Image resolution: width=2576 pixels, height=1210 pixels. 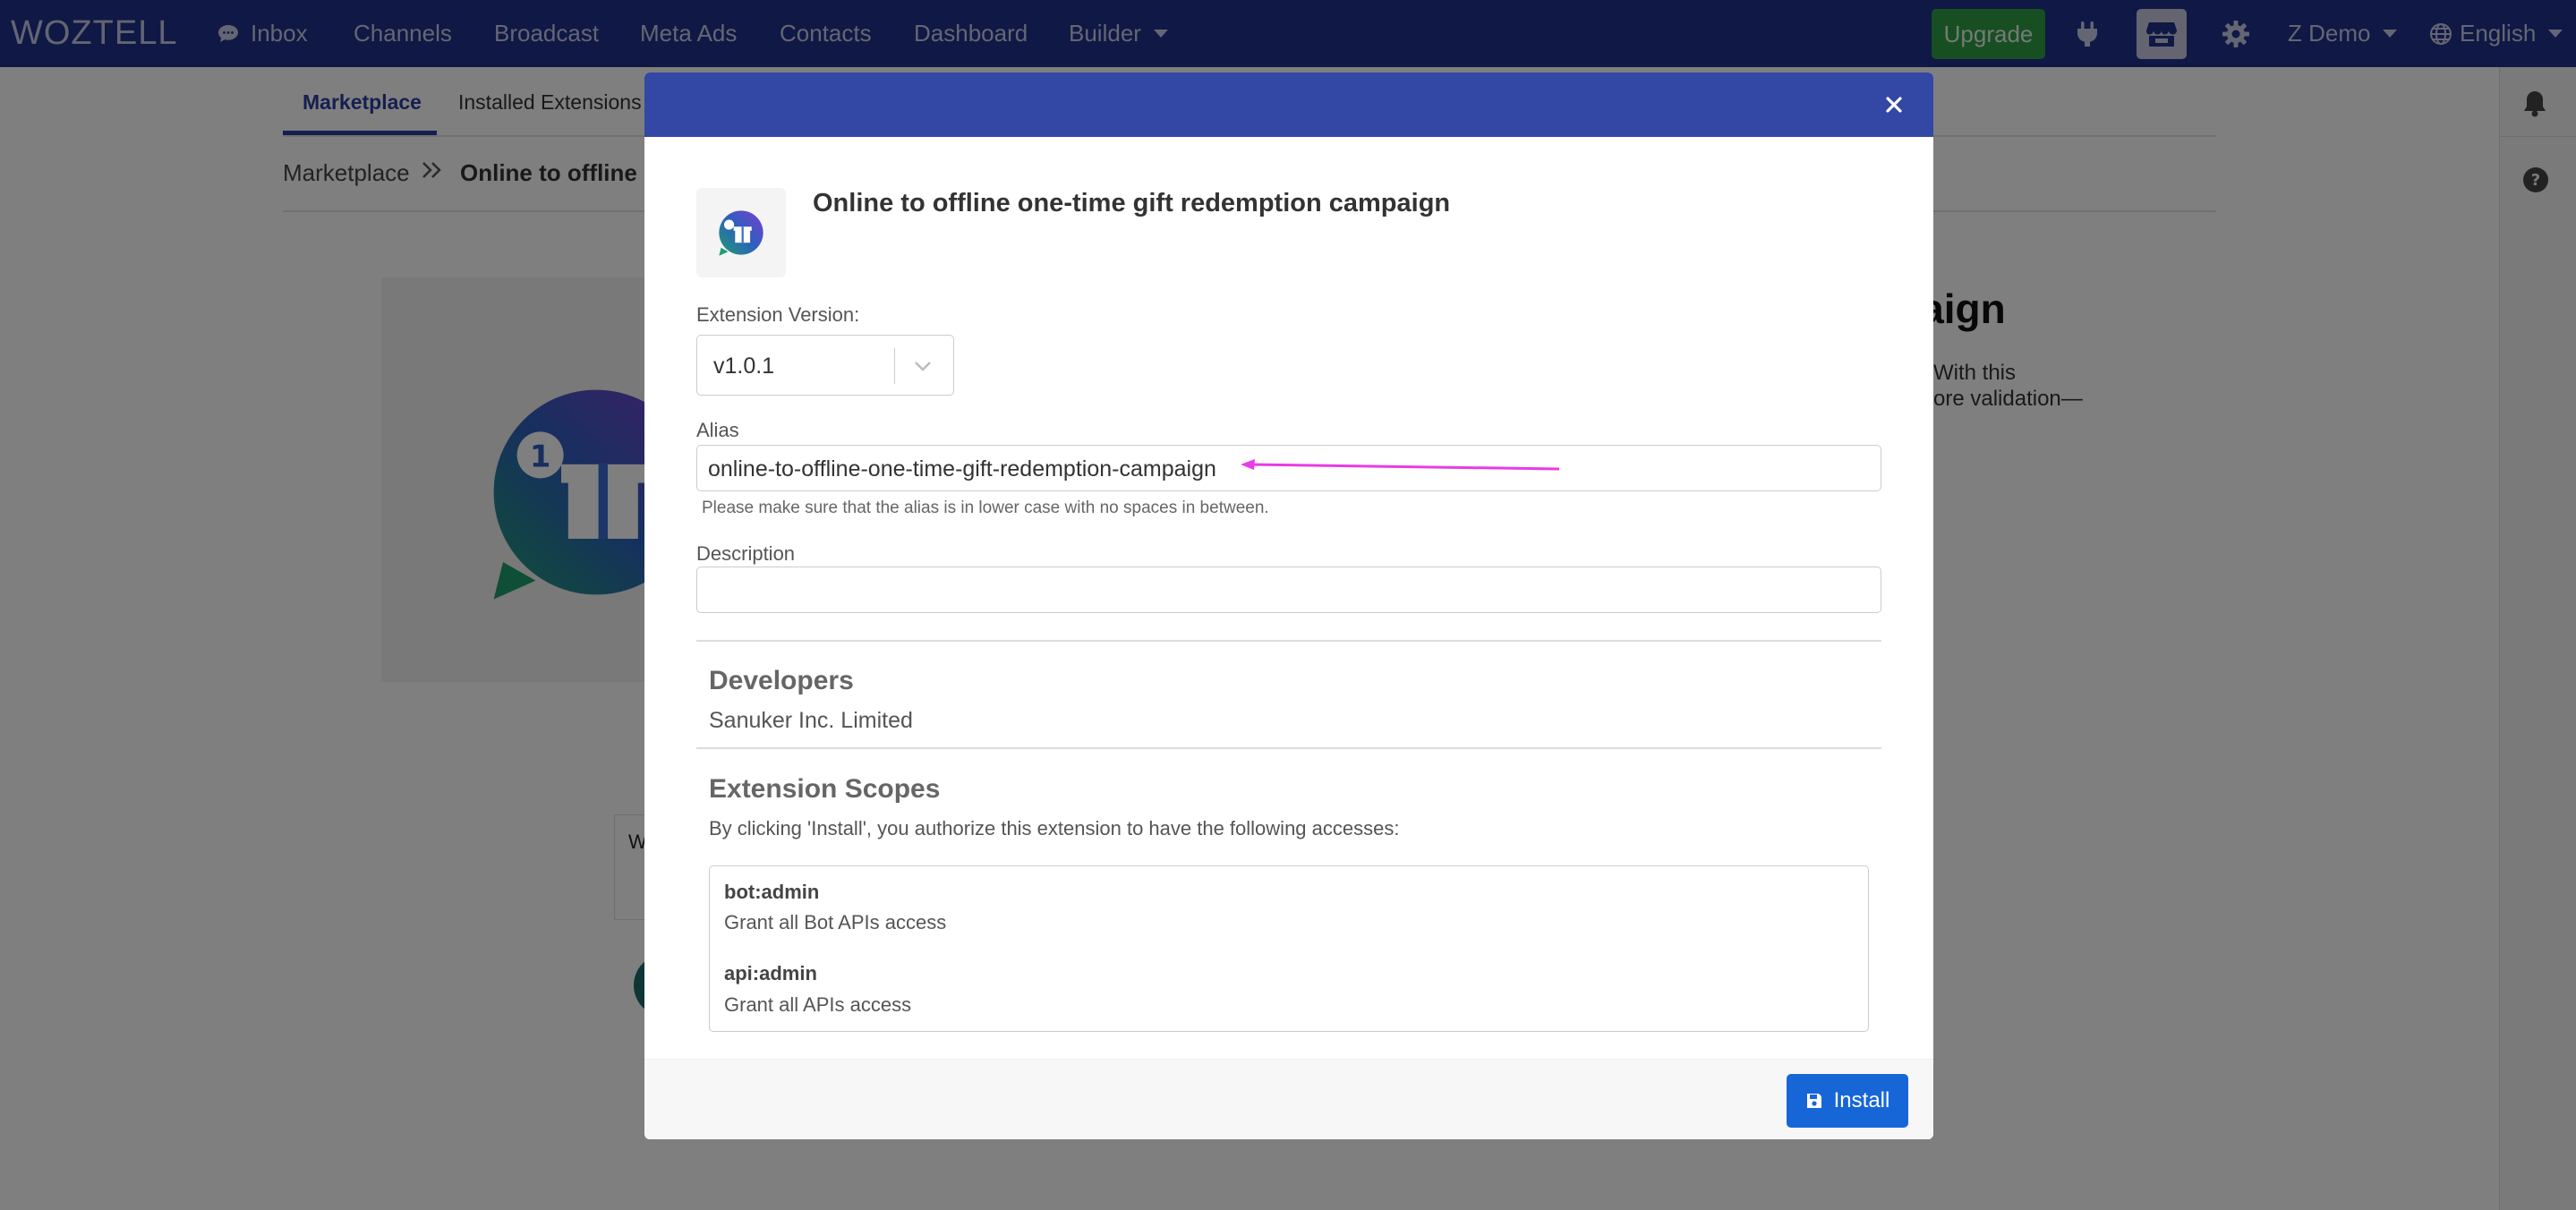 What do you see at coordinates (1861, 1100) in the screenshot?
I see `install-label: Install` at bounding box center [1861, 1100].